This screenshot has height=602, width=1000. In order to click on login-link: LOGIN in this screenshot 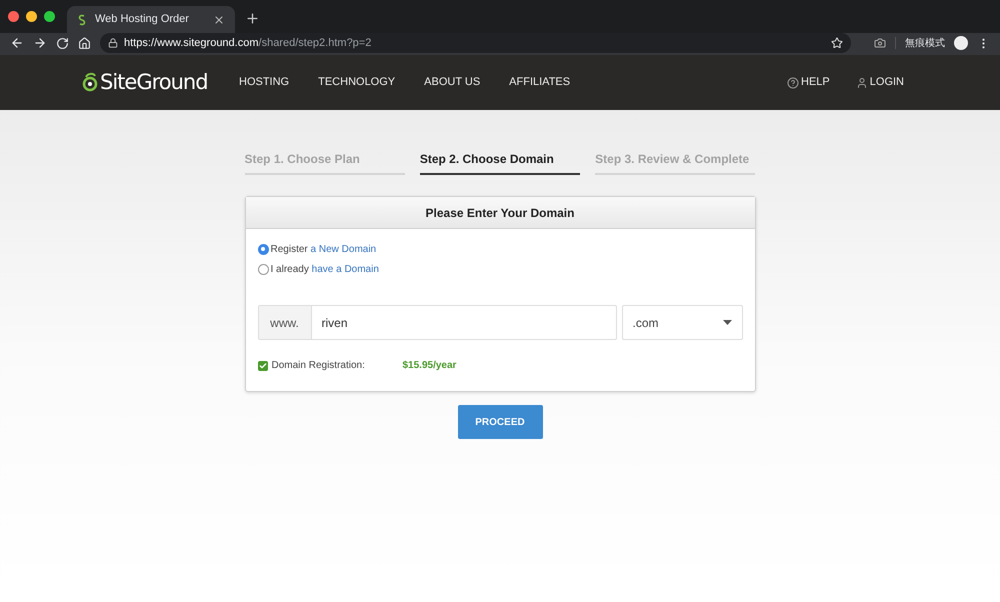, I will do `click(880, 82)`.